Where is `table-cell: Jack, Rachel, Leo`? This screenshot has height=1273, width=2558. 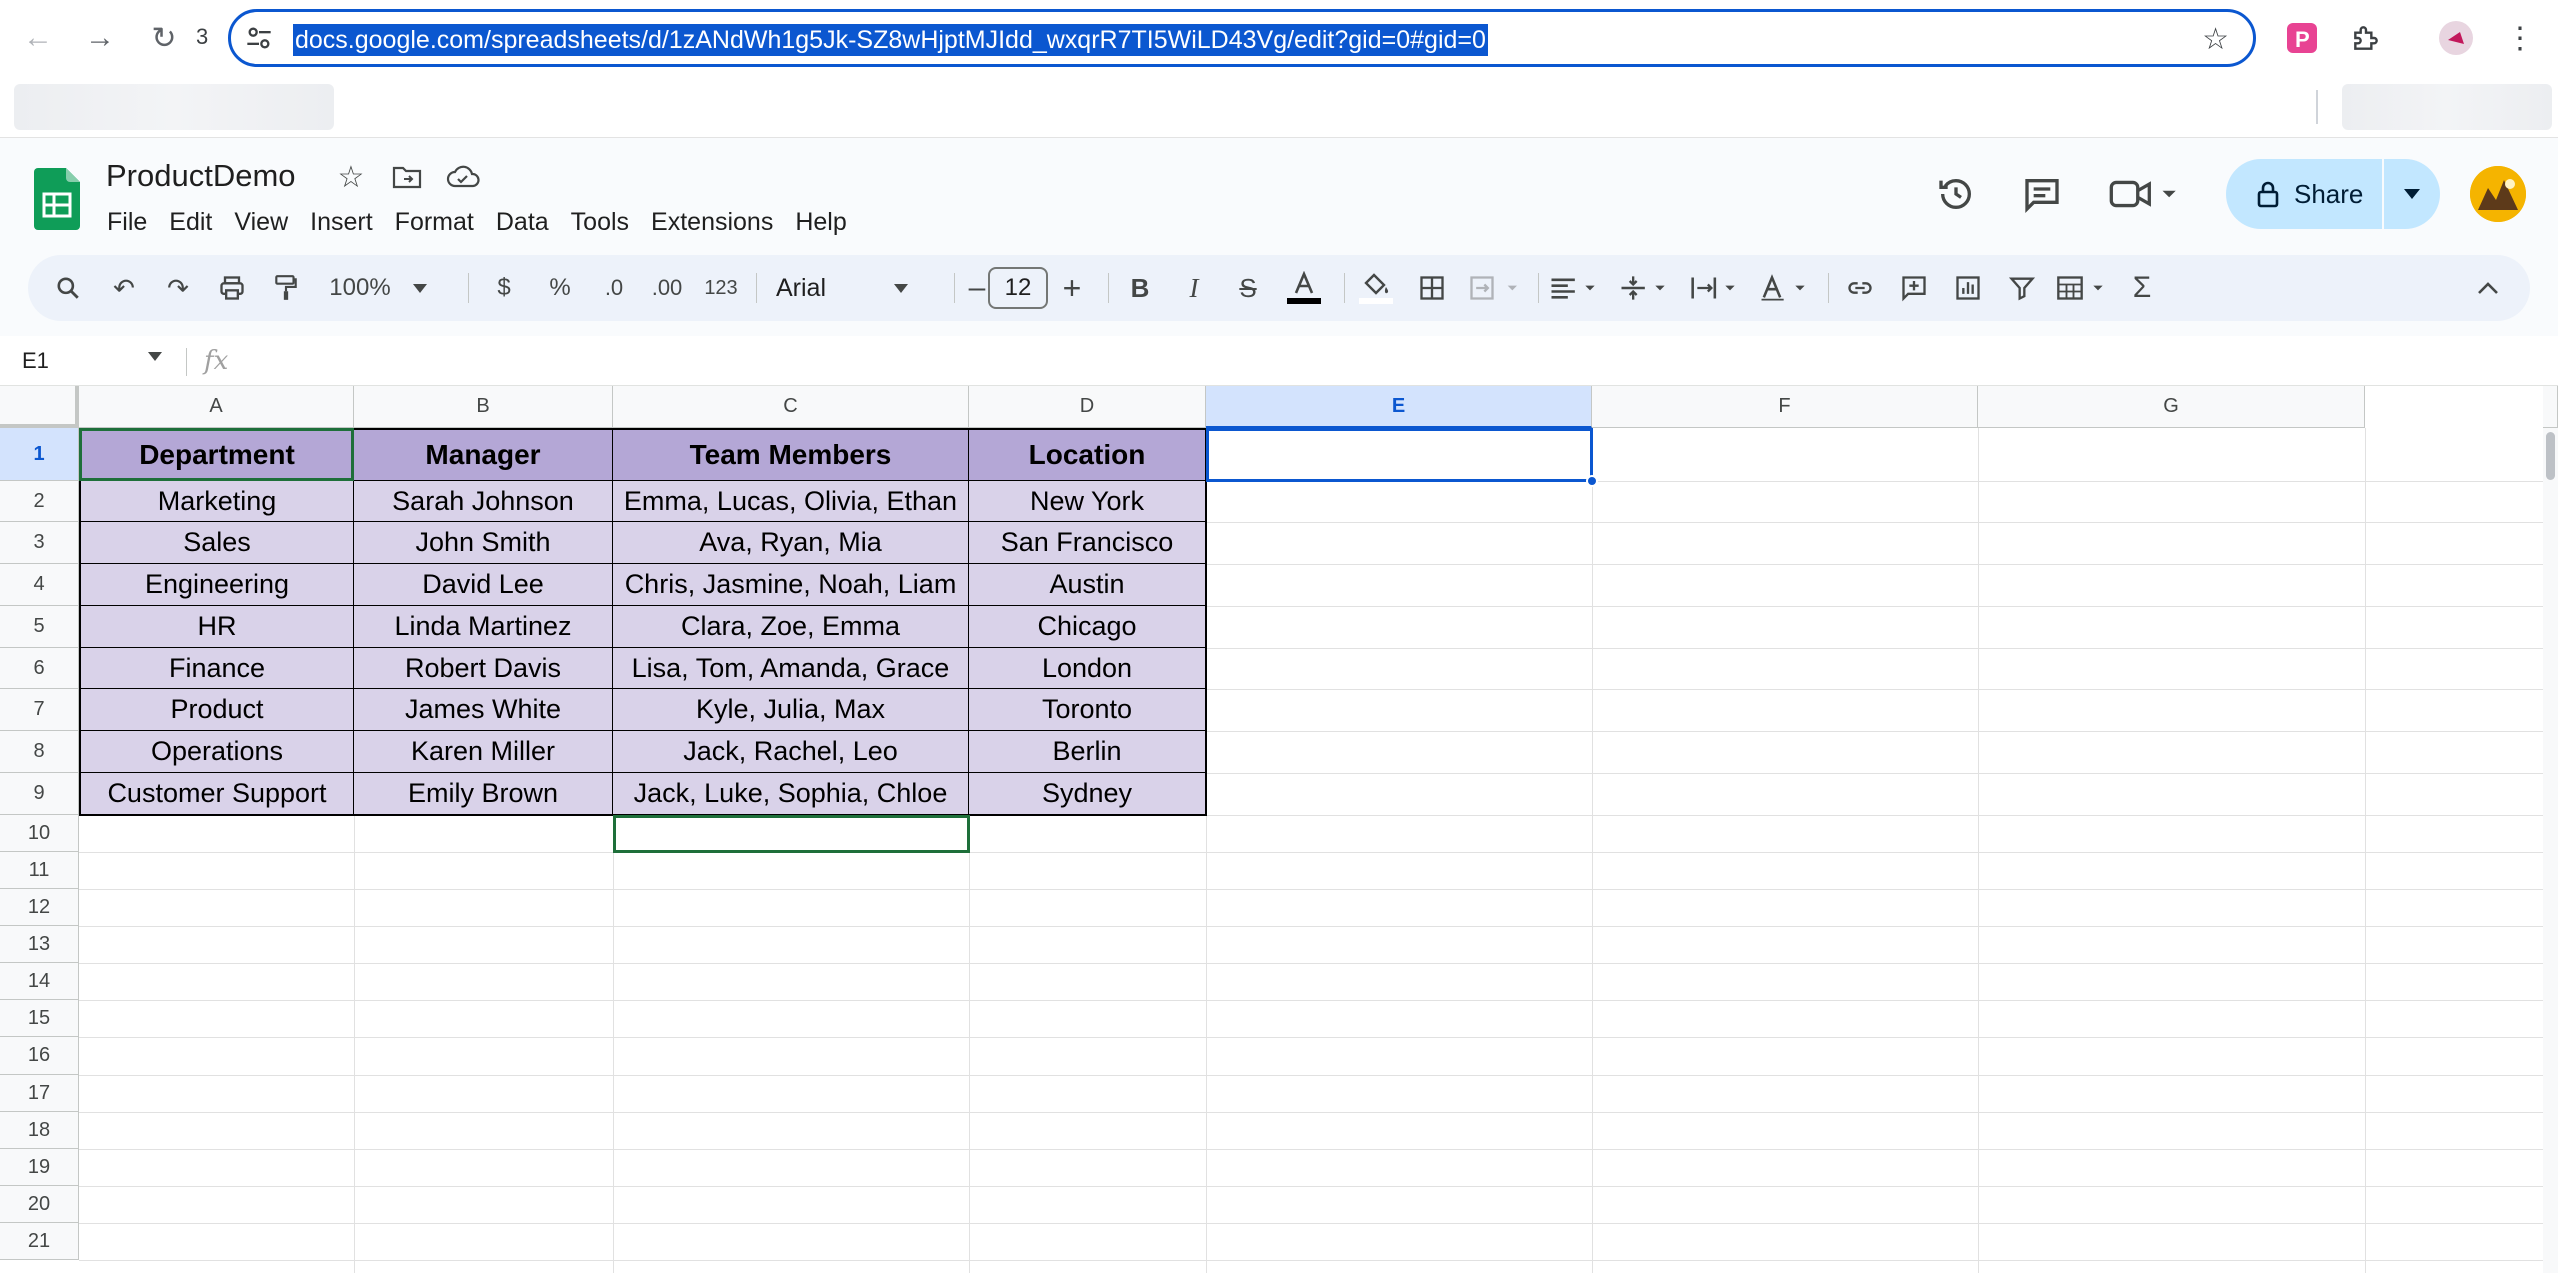 table-cell: Jack, Rachel, Leo is located at coordinates (791, 752).